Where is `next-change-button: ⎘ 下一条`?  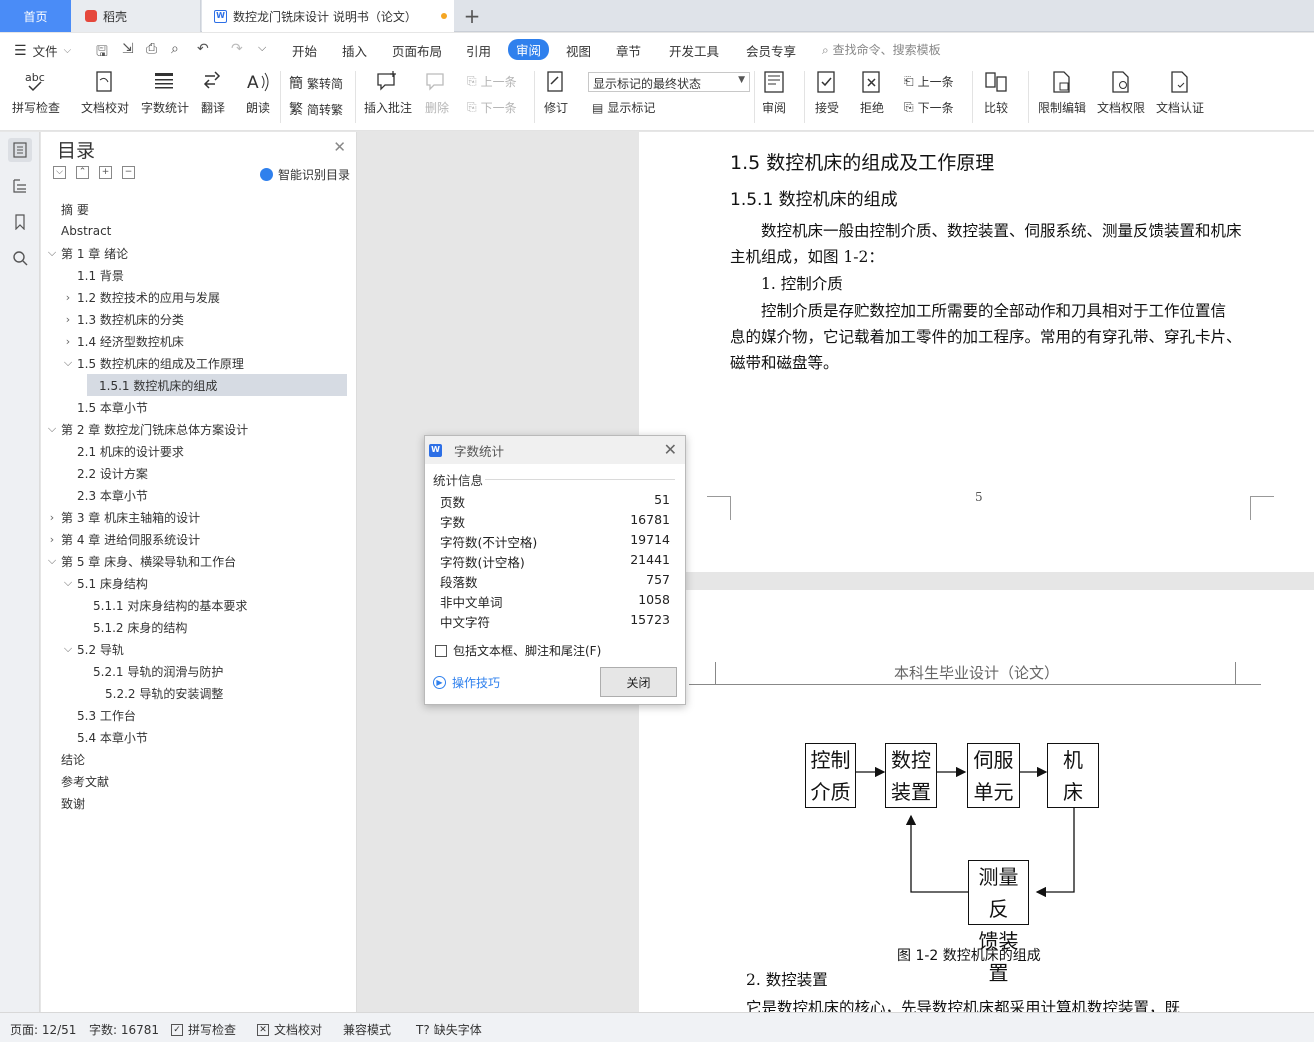
next-change-button: ⎘ 下一条 is located at coordinates (929, 107).